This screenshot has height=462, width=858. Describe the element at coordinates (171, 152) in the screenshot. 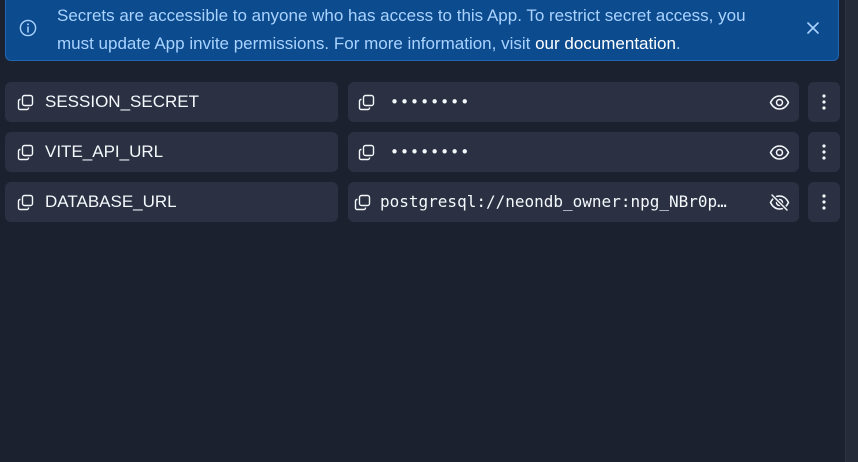

I see `secret-key-field: VITE_API_URL` at that location.